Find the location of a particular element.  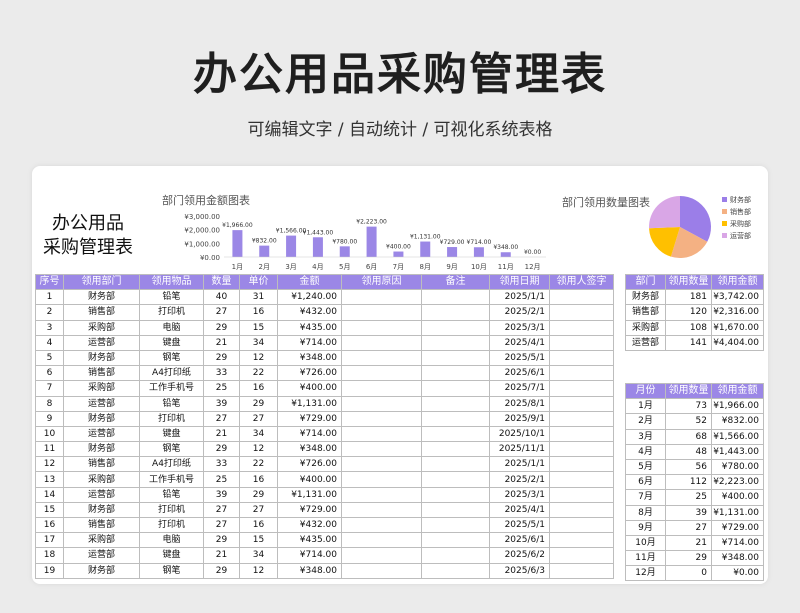

table-cell: 14 is located at coordinates (49, 494).